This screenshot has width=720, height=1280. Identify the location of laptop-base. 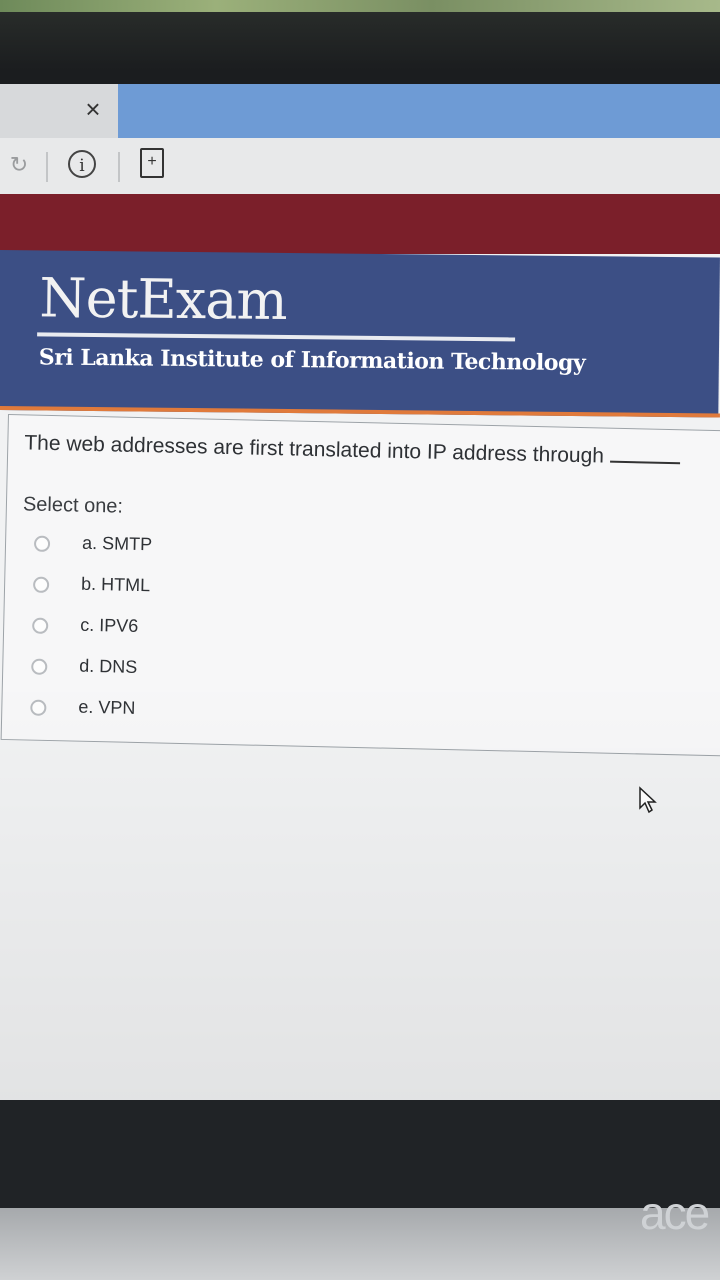
(360, 1244).